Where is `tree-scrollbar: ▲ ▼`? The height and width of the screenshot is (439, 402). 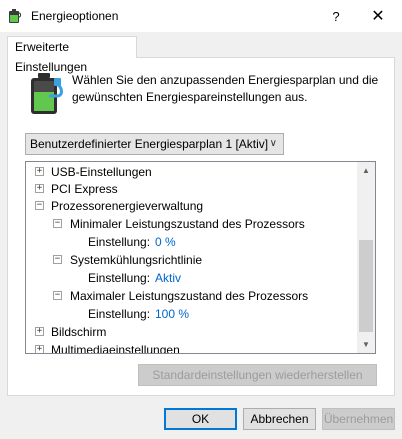
tree-scrollbar: ▲ ▼ is located at coordinates (366, 257).